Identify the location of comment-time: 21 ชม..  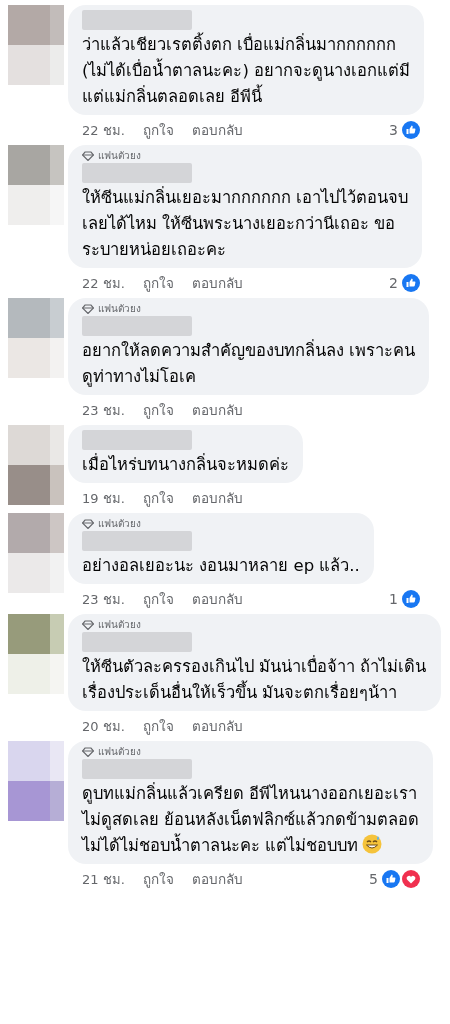
(103, 879).